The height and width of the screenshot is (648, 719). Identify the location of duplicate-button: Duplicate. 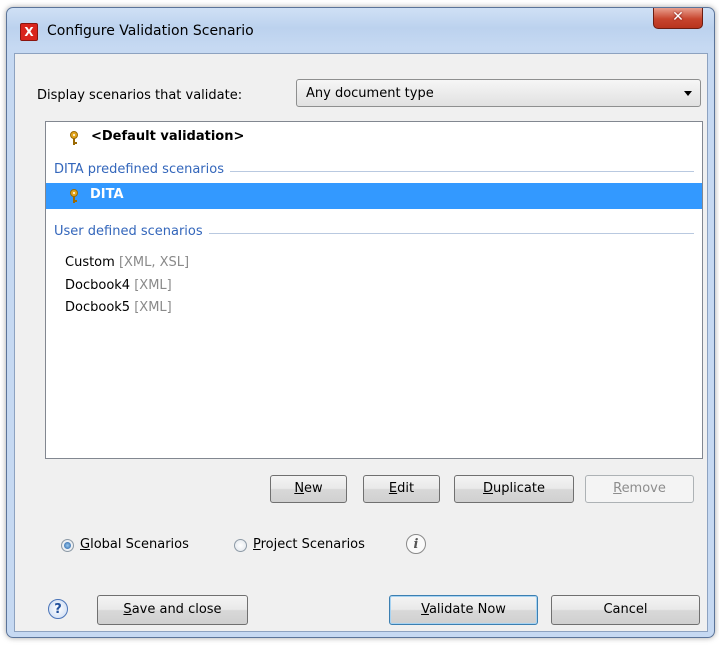
(514, 489).